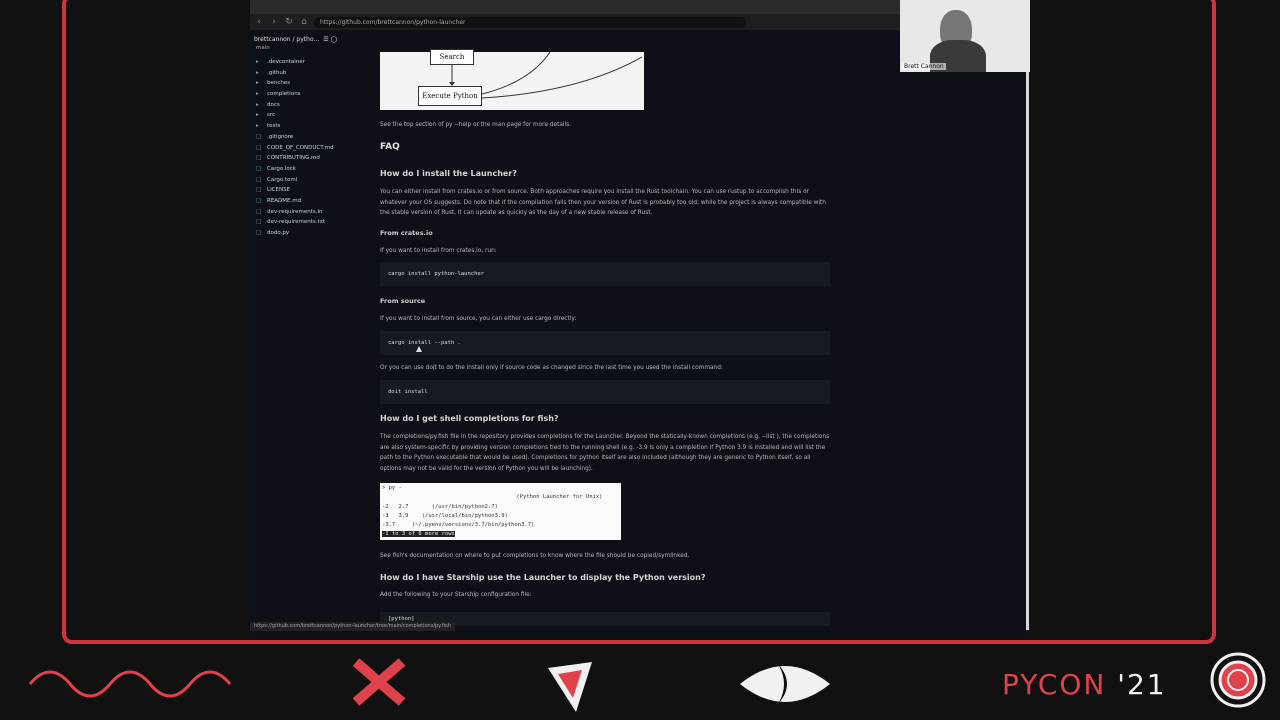  Describe the element at coordinates (965, 36) in the screenshot. I see `webcam-overlay: Brett Cannon` at that location.